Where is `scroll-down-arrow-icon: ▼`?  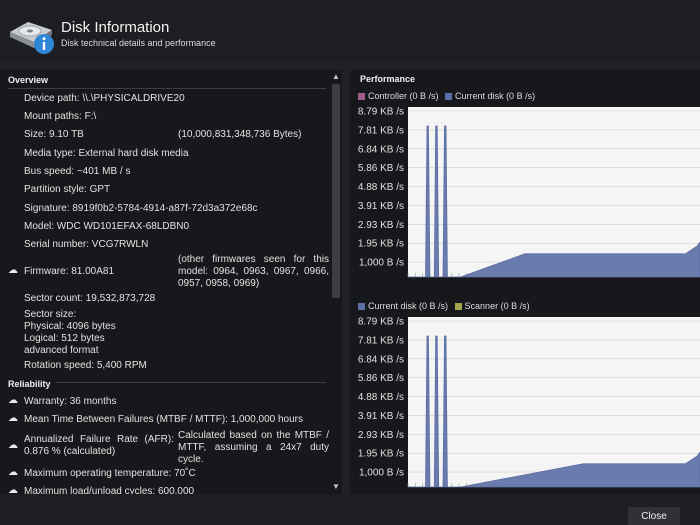
scroll-down-arrow-icon: ▼ is located at coordinates (336, 487).